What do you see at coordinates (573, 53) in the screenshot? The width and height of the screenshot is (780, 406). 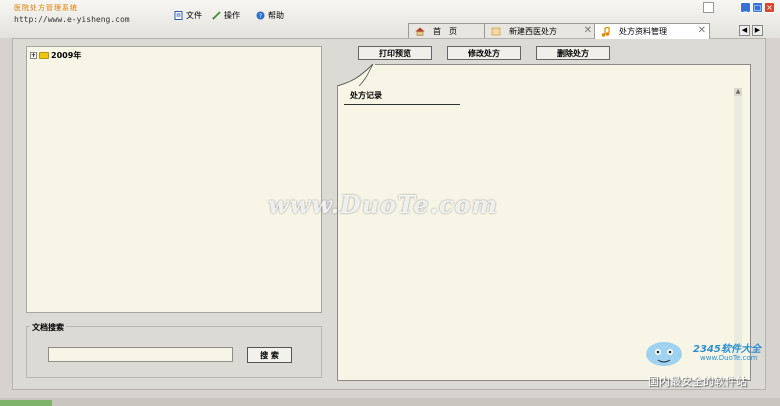 I see `delete-prescription-button: 删除处方` at bounding box center [573, 53].